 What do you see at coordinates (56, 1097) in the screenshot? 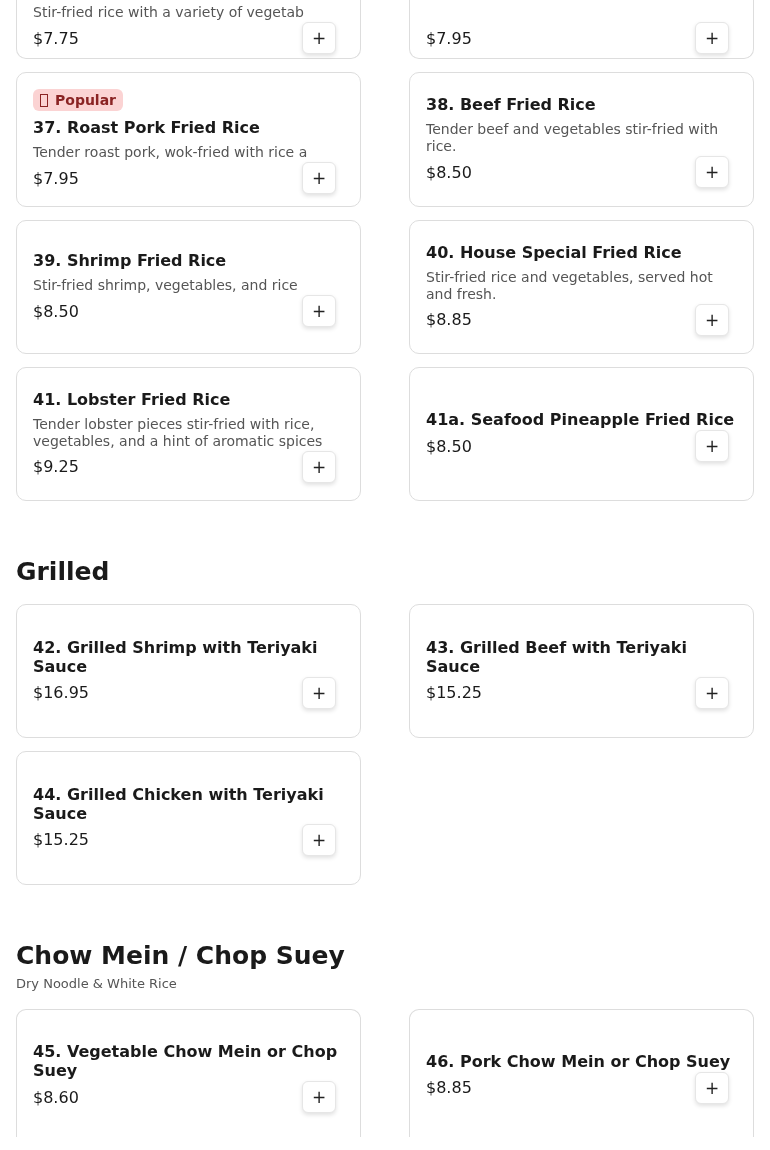
I see `item-price: $8.60` at bounding box center [56, 1097].